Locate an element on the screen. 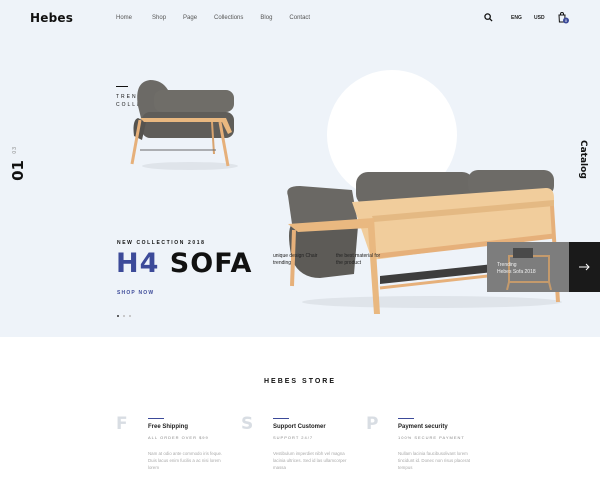 Image resolution: width=600 pixels, height=489 pixels. cart-icon: 0 is located at coordinates (563, 18).